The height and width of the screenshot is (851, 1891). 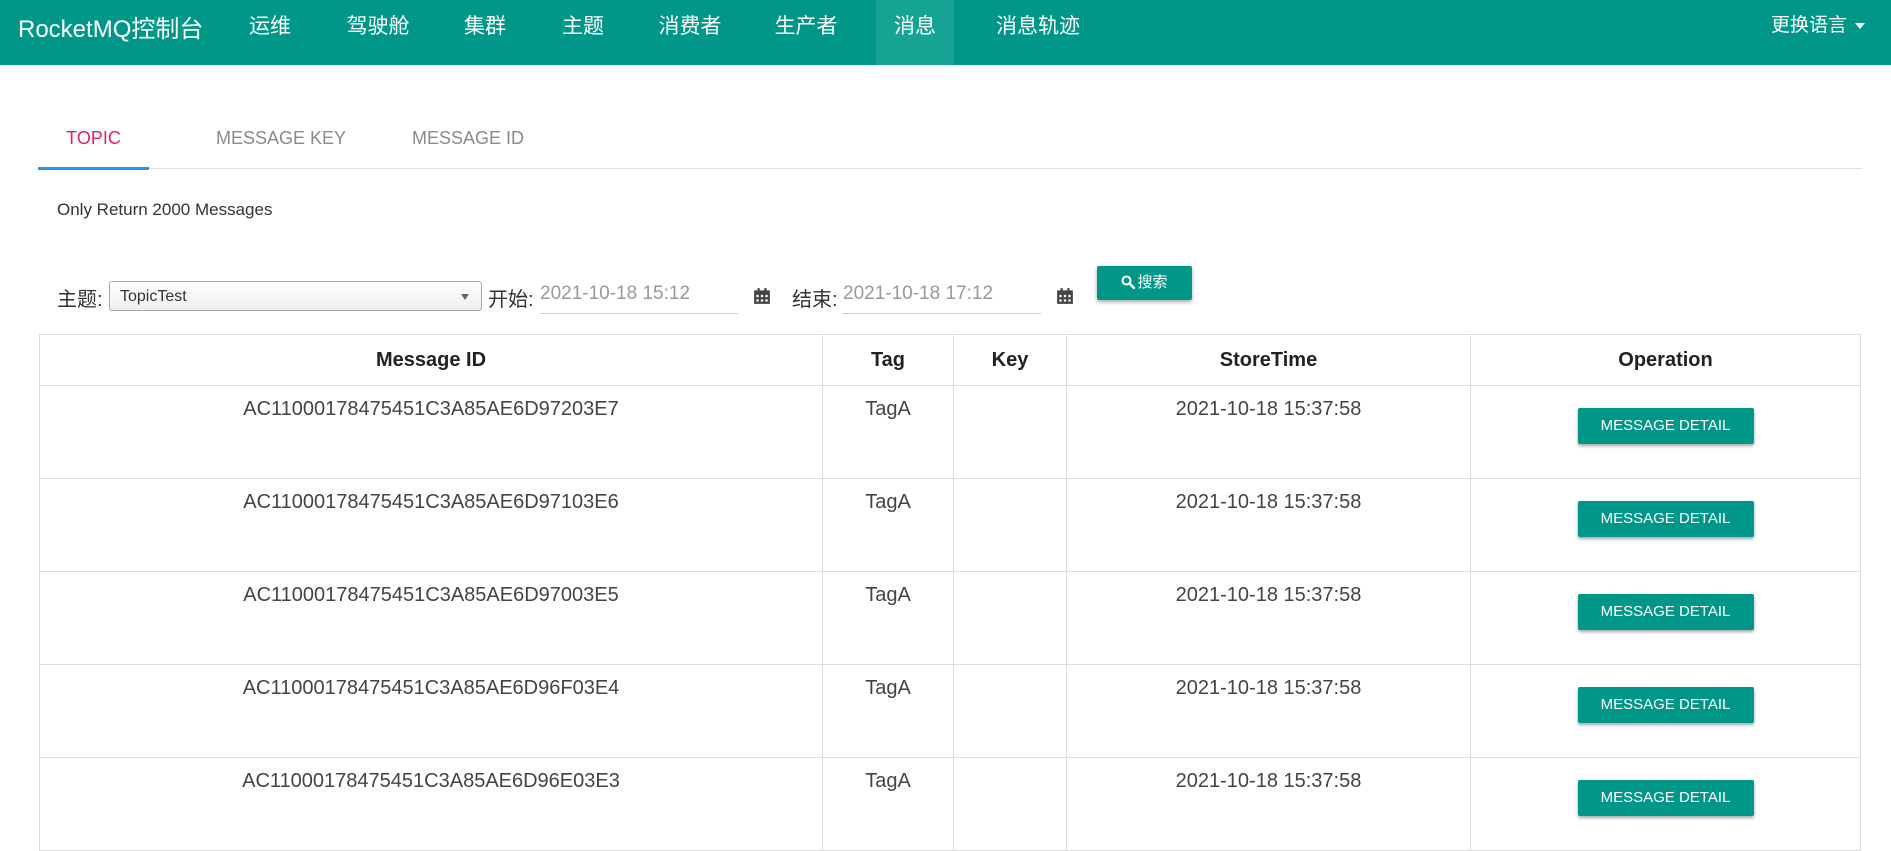 I want to click on topic-label: 主题:, so click(x=80, y=300).